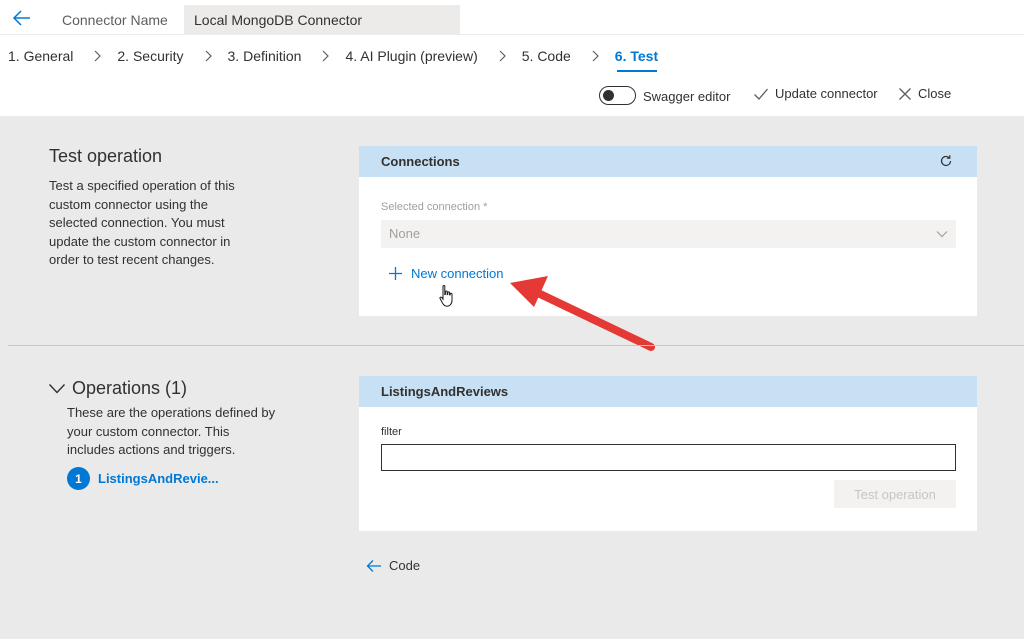 The width and height of the screenshot is (1024, 639). I want to click on new-connection-button: New connection, so click(446, 273).